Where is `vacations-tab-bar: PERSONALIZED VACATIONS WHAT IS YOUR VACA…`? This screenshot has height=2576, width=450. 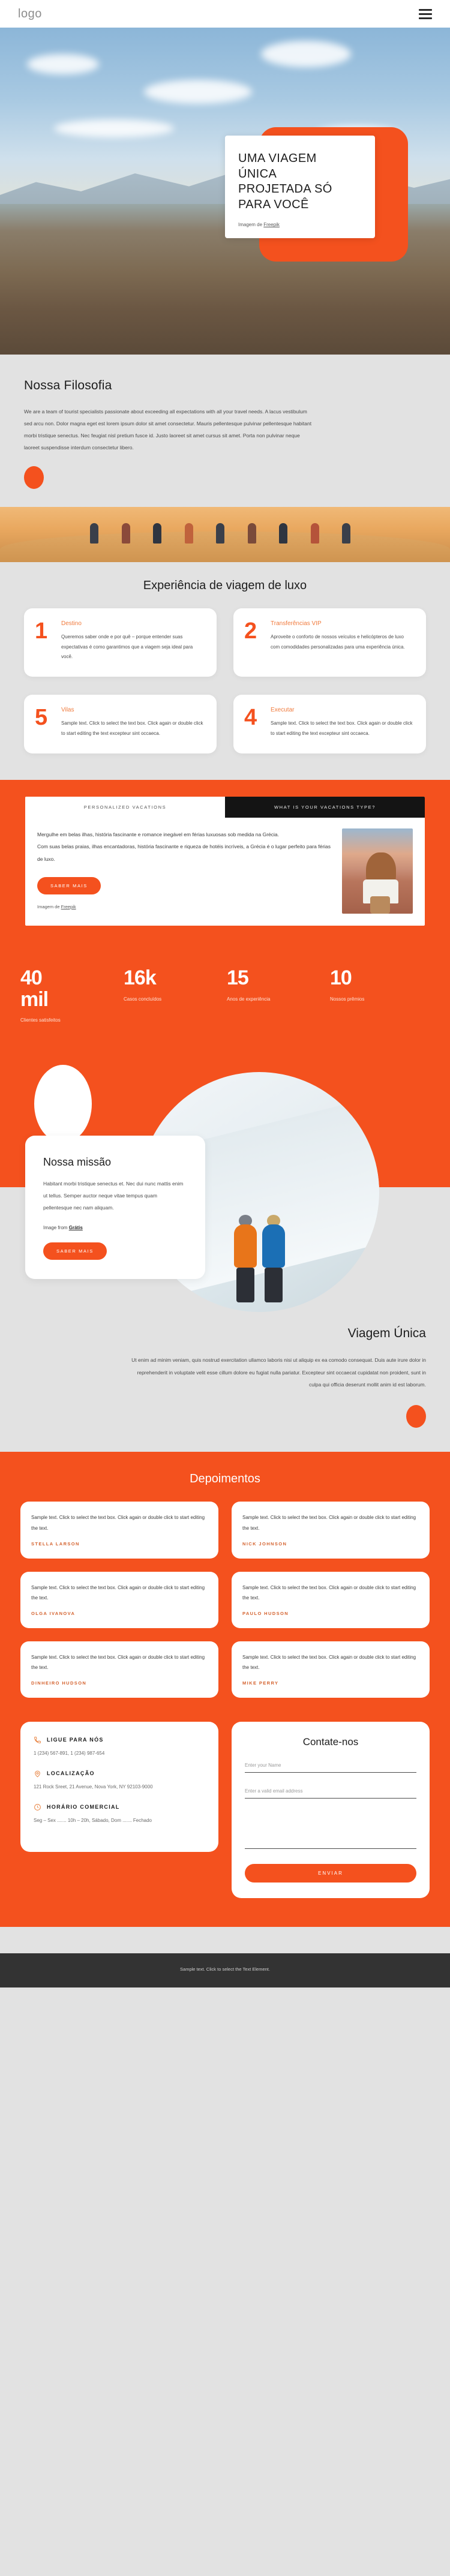
vacations-tab-bar: PERSONALIZED VACATIONS WHAT IS YOUR VACA… is located at coordinates (225, 807).